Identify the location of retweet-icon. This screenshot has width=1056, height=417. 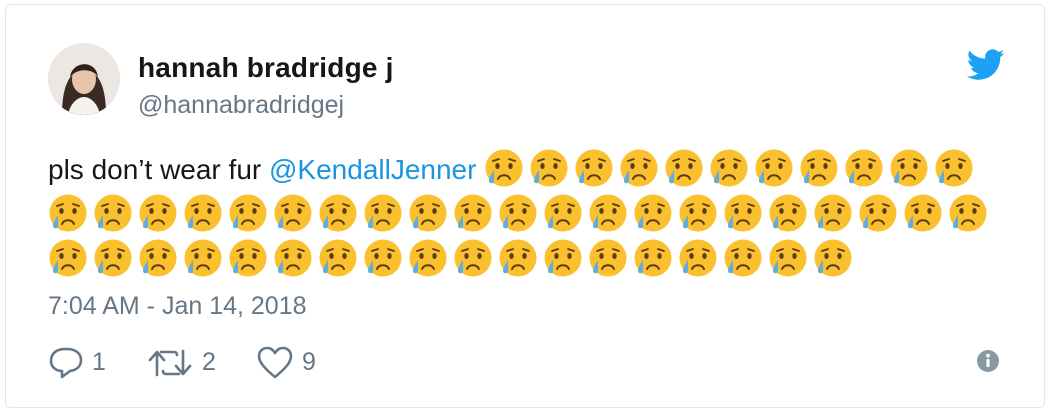
(170, 363).